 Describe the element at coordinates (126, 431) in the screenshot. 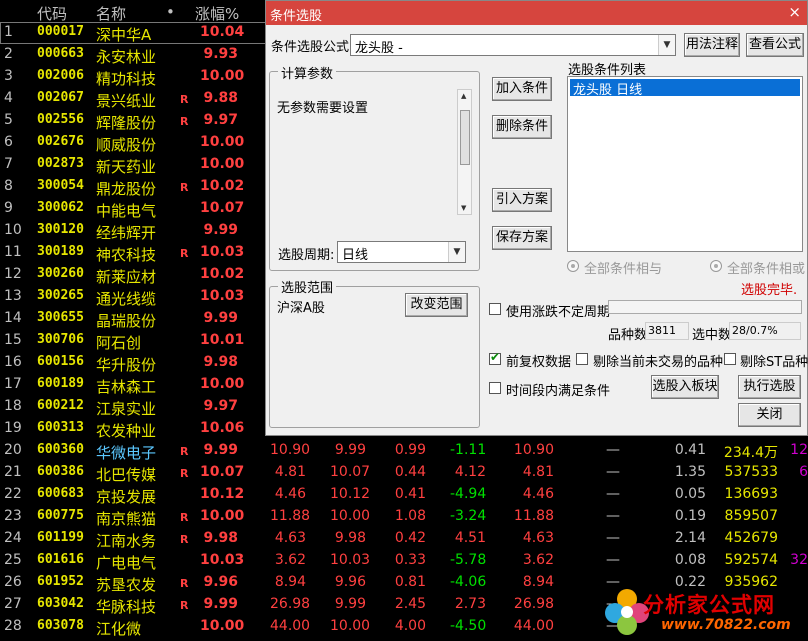

I see `stock-name: 农发种业` at that location.